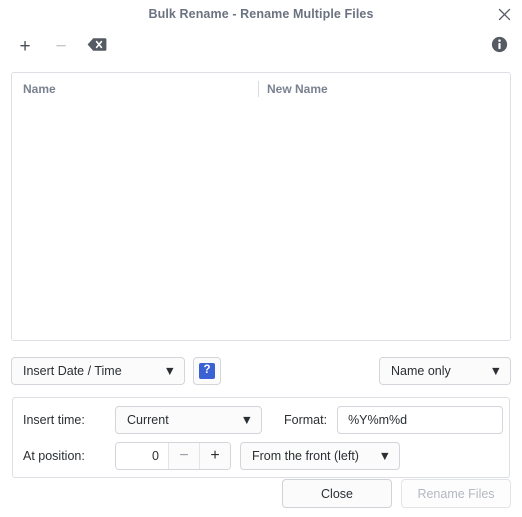  I want to click on info-icon, so click(499, 46).